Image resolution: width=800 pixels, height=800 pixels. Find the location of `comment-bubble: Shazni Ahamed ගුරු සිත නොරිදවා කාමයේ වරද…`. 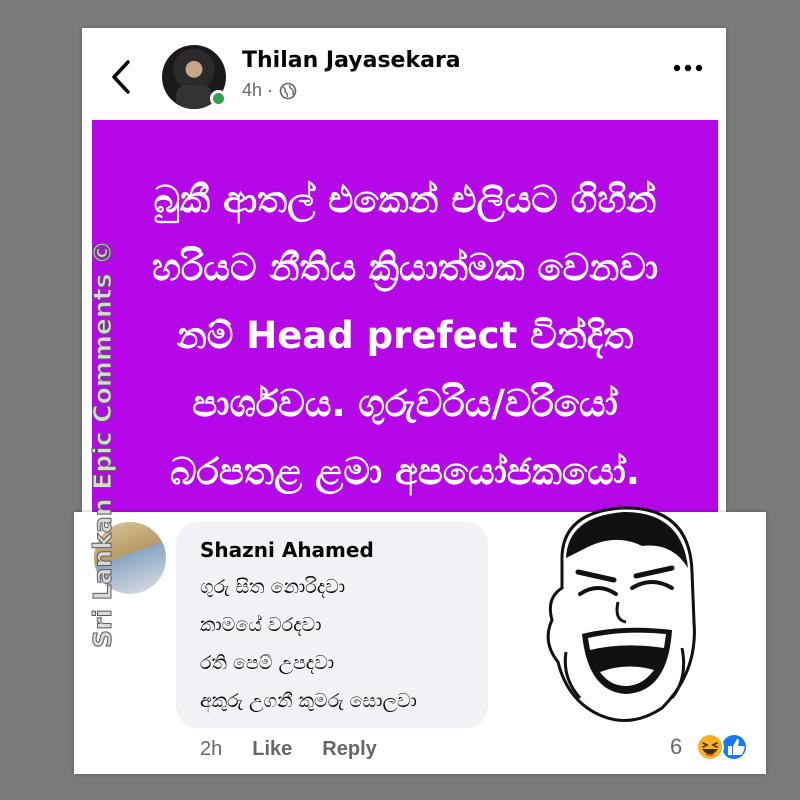

comment-bubble: Shazni Ahamed ගුරු සිත නොරිදවා කාමයේ වරද… is located at coordinates (332, 625).